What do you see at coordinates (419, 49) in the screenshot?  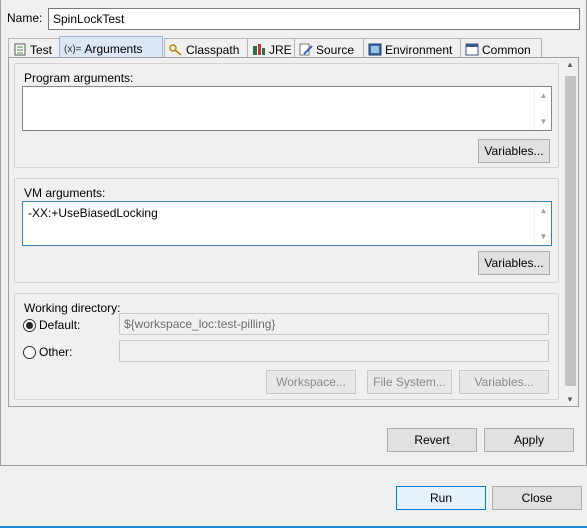 I see `tab-environment-label: Environment` at bounding box center [419, 49].